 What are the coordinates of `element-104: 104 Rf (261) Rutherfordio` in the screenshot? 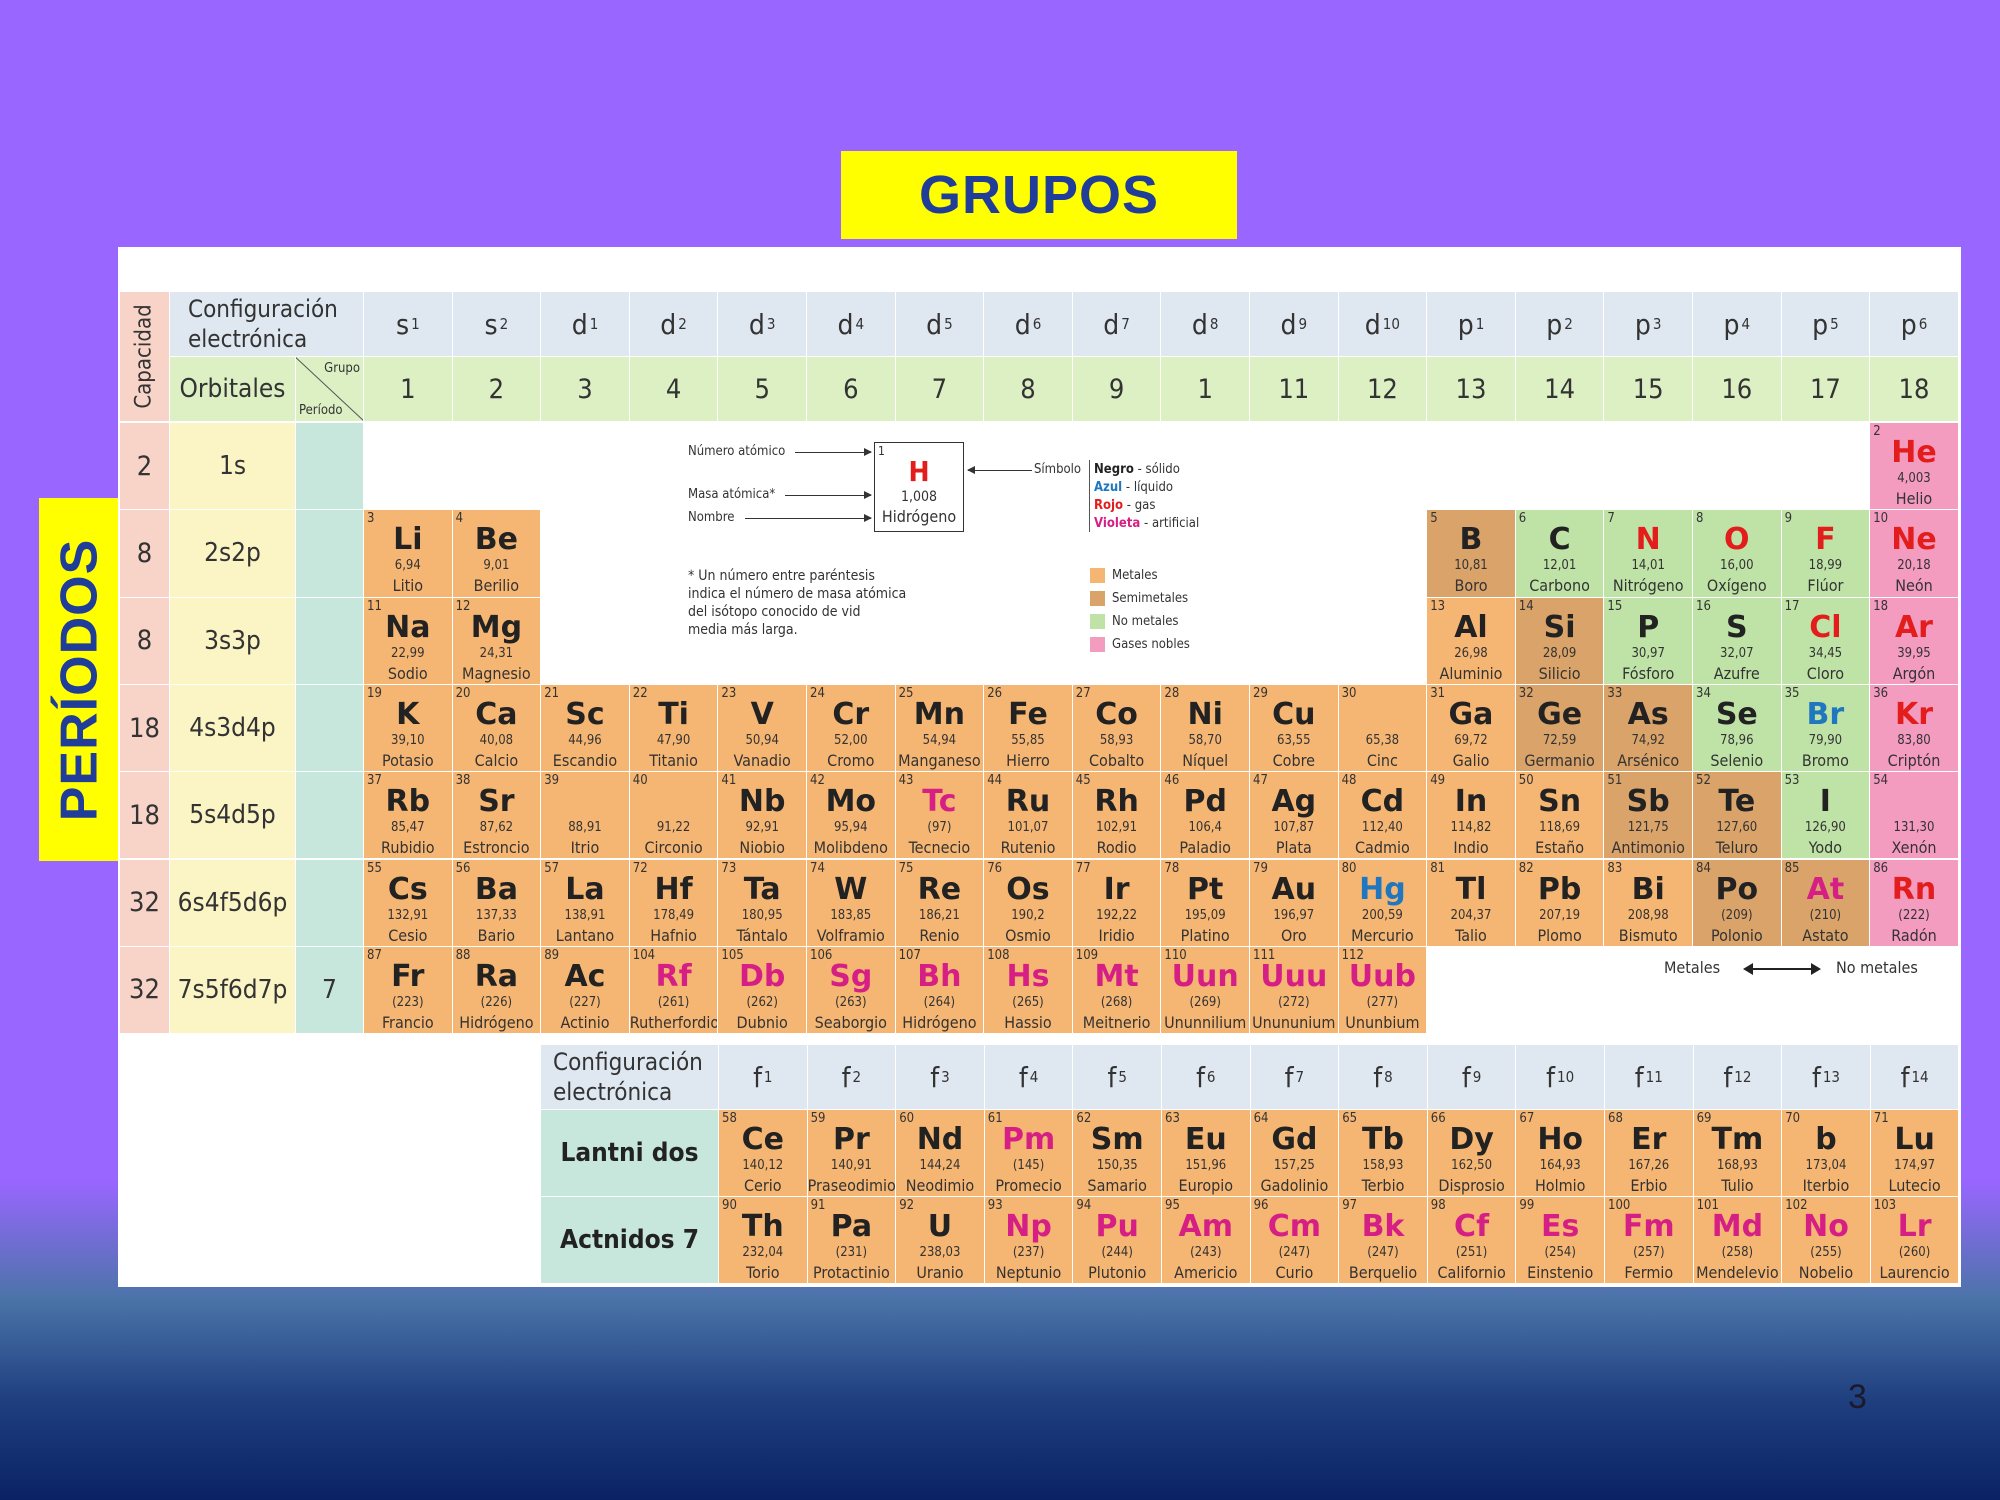 It's located at (674, 990).